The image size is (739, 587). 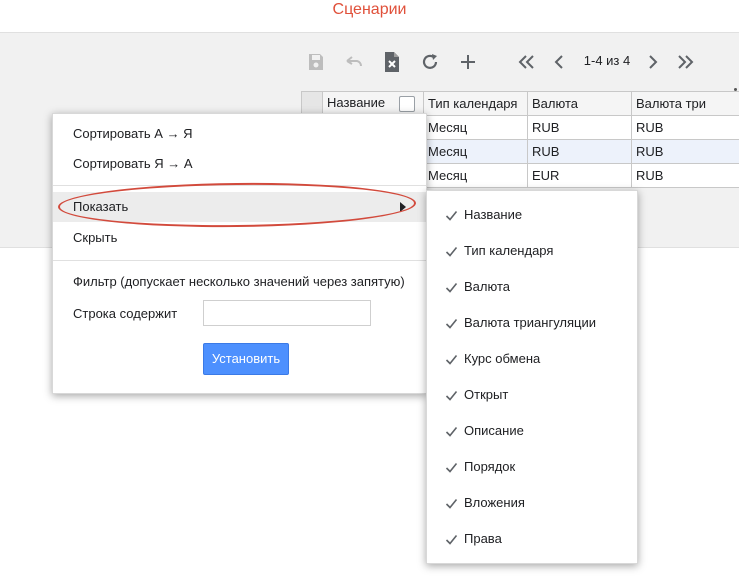 I want to click on prev-page-icon, so click(x=559, y=62).